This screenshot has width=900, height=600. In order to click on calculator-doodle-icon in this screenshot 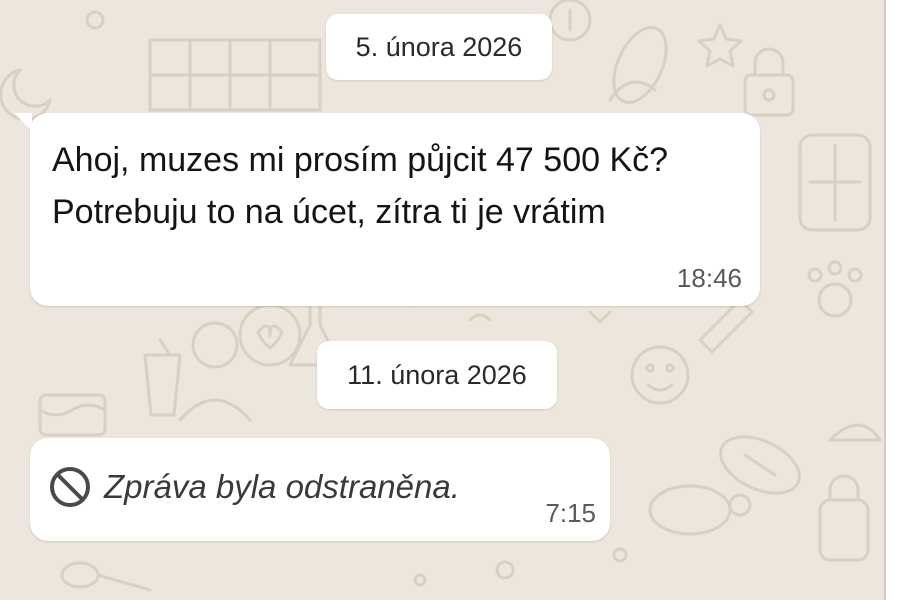, I will do `click(835, 182)`.